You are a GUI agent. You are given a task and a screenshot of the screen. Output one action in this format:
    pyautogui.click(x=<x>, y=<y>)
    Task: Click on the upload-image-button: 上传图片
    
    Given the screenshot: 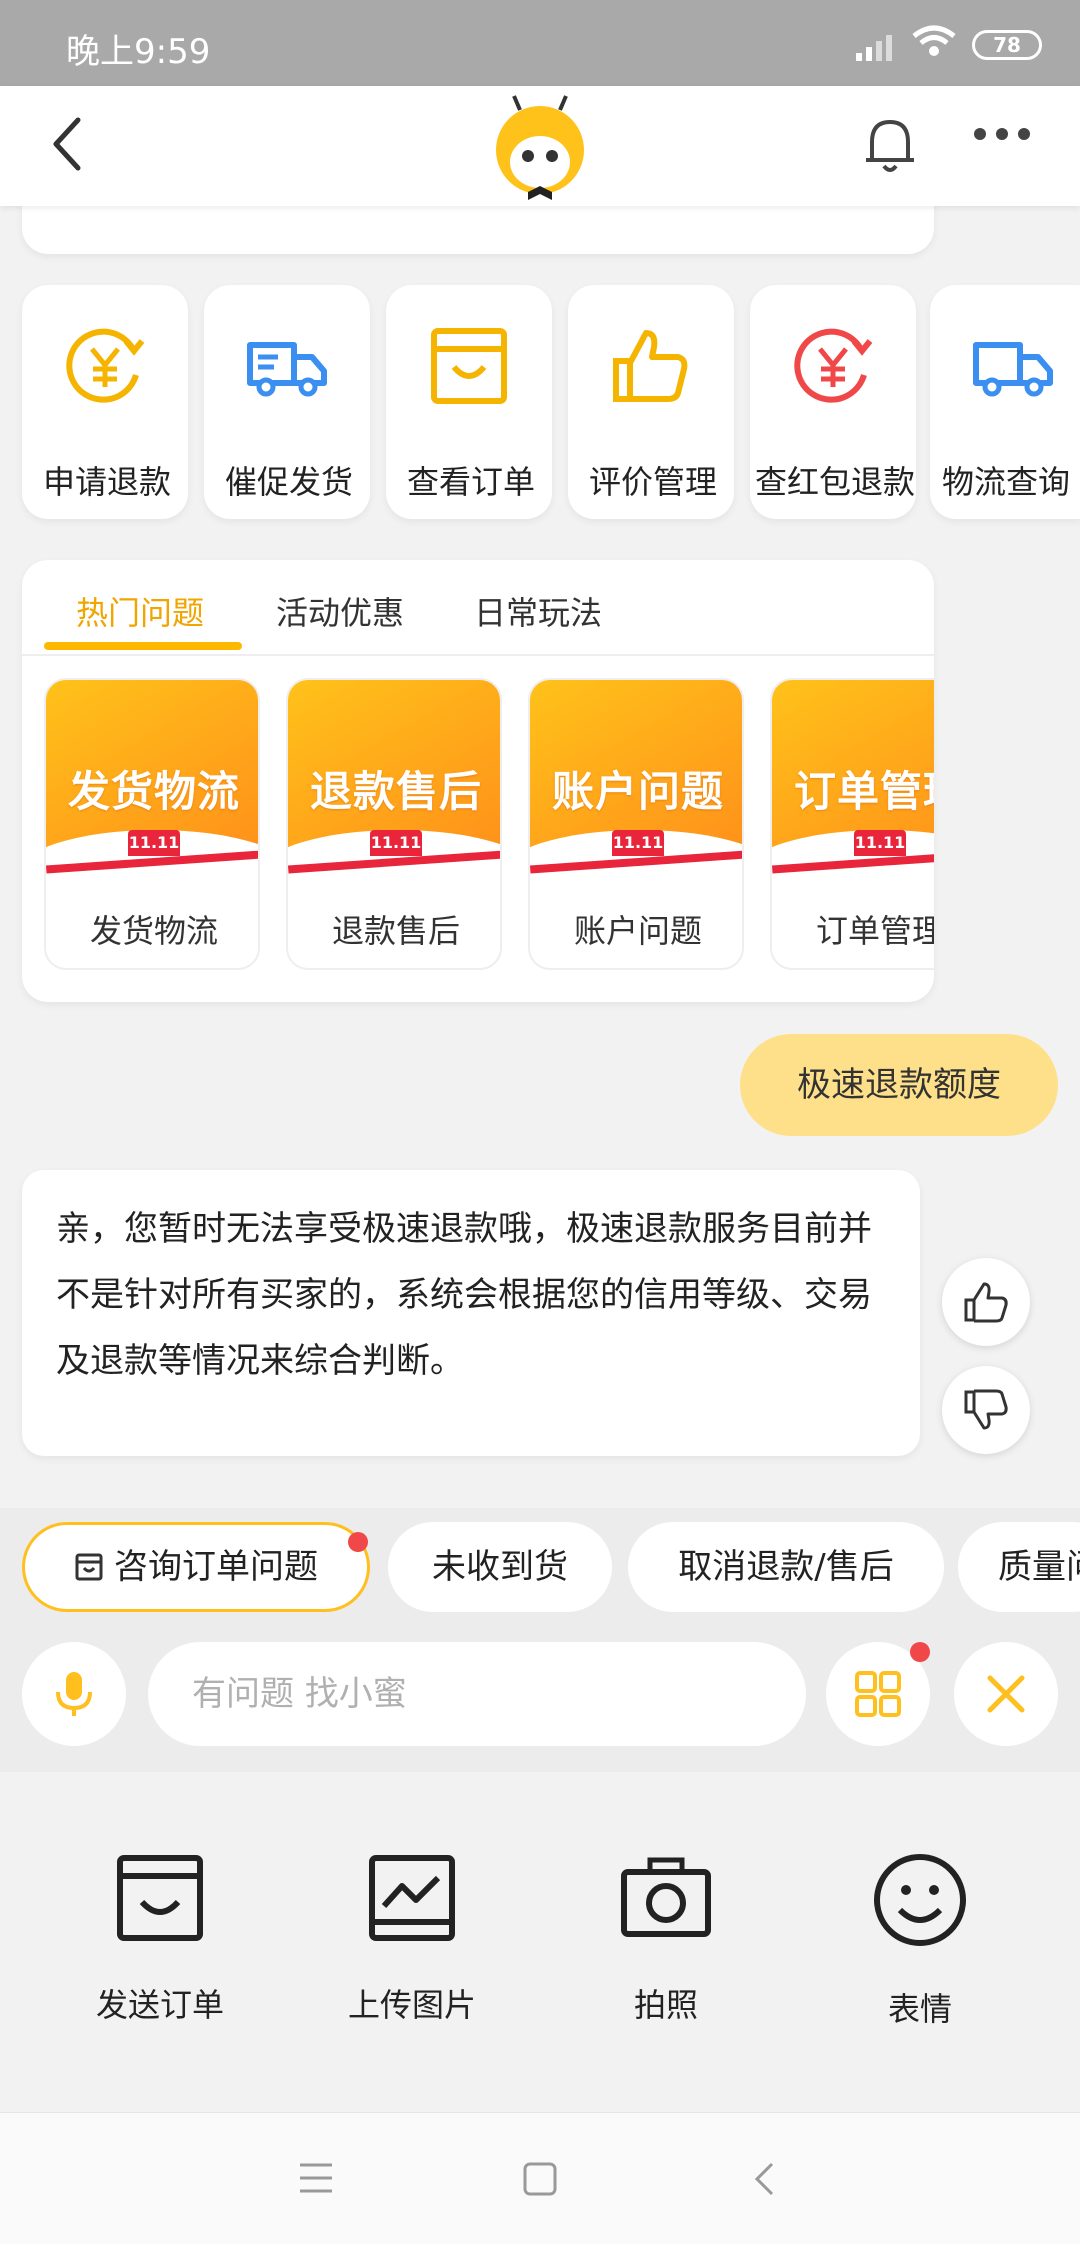 What is the action you would take?
    pyautogui.click(x=412, y=1939)
    